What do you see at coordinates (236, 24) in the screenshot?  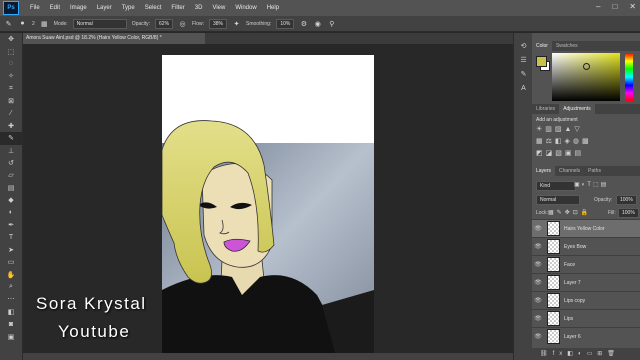 I see `airbrush-icon: ✦` at bounding box center [236, 24].